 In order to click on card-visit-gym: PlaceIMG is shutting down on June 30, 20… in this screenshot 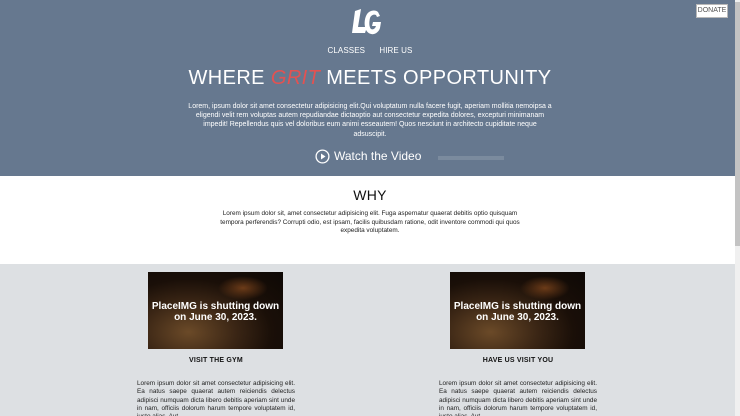, I will do `click(216, 344)`.